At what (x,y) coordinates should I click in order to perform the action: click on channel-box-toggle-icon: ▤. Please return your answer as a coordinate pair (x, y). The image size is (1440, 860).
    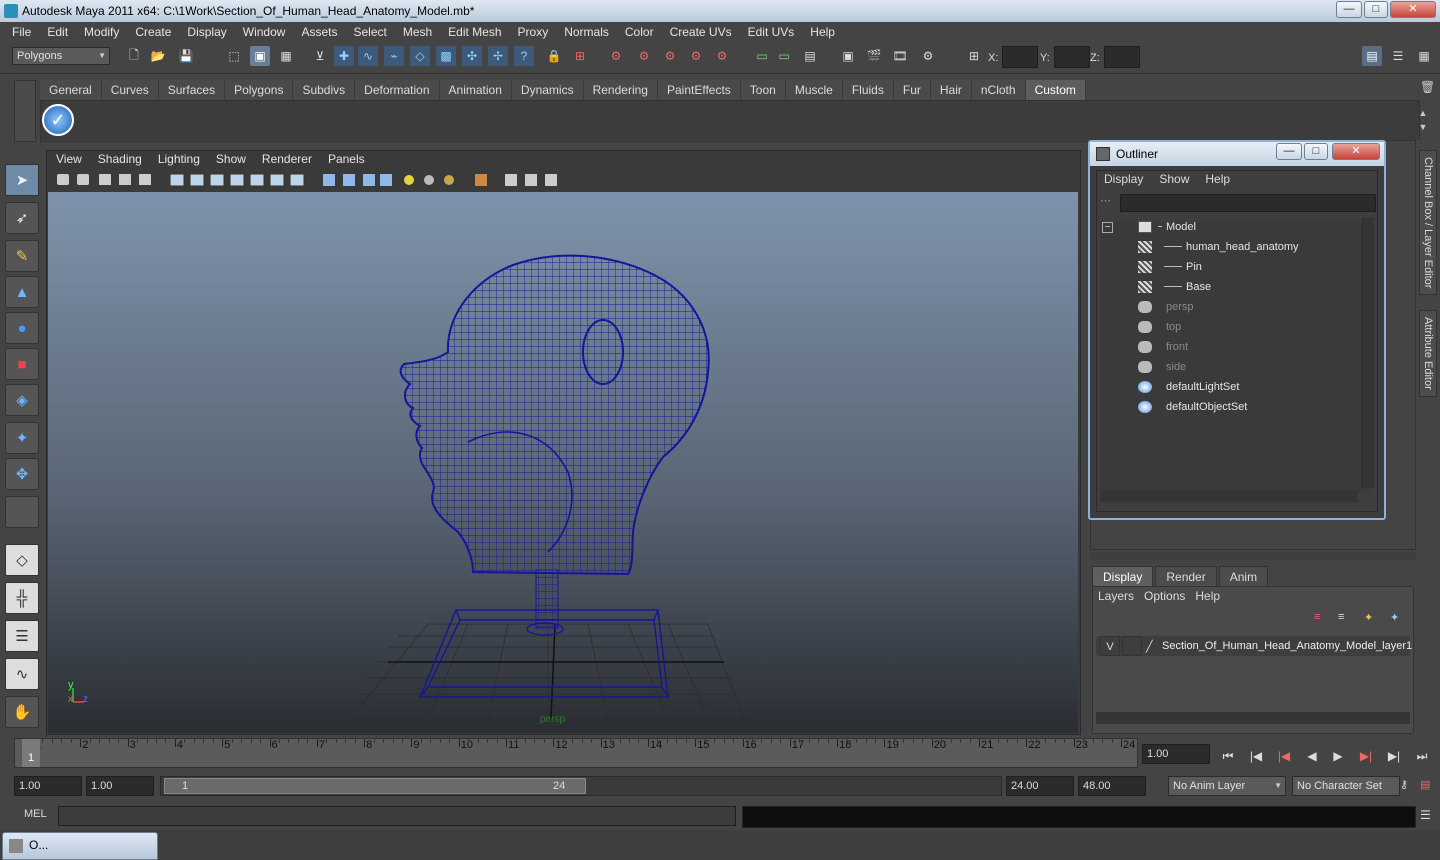
    Looking at the image, I should click on (1372, 56).